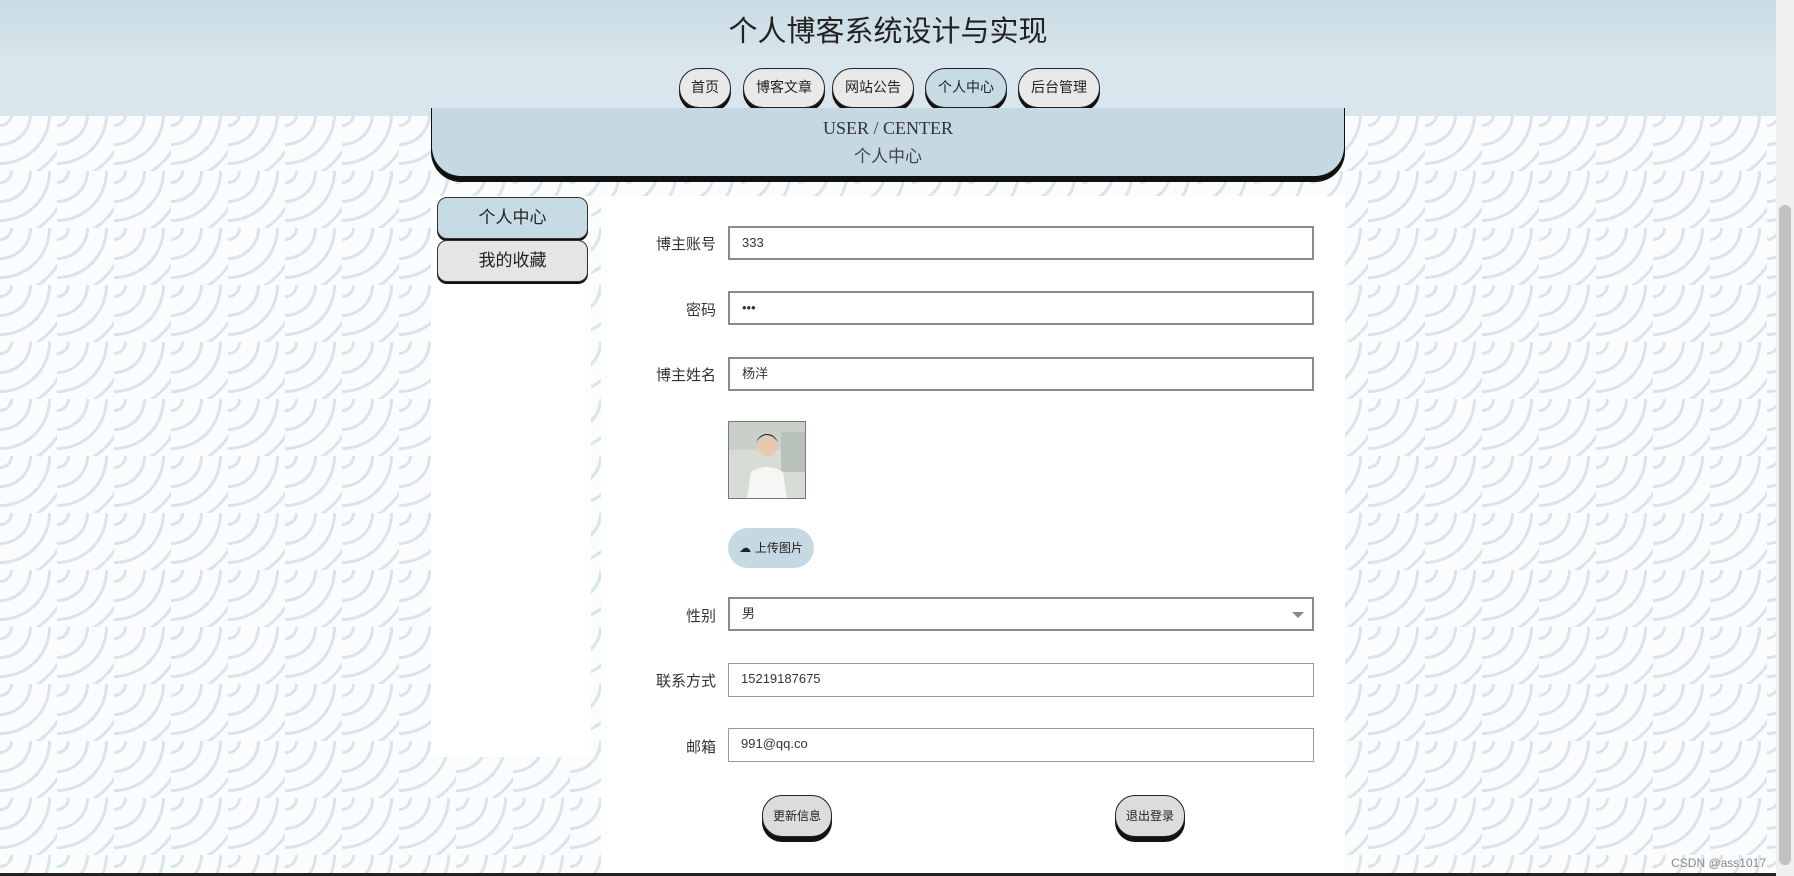 The image size is (1794, 876). I want to click on user-center-banner: USER / CENTER 个人中心, so click(888, 142).